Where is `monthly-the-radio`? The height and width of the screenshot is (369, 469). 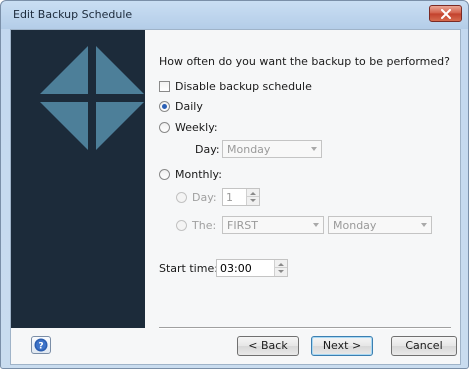 monthly-the-radio is located at coordinates (181, 225).